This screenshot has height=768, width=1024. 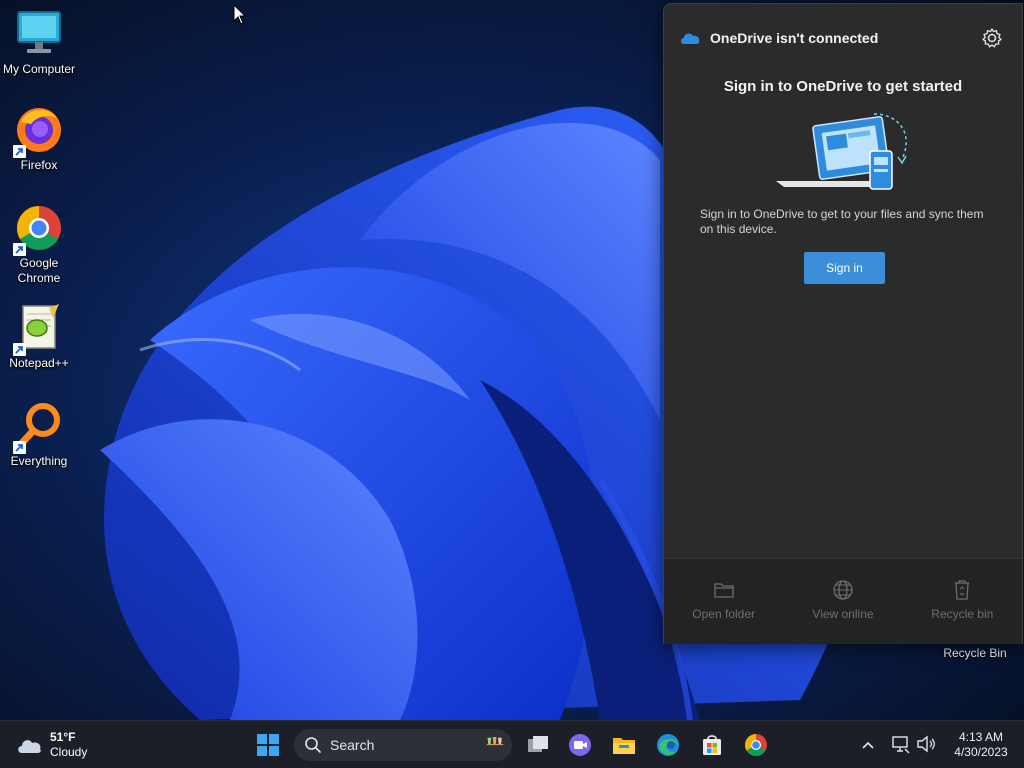 What do you see at coordinates (39, 34) in the screenshot?
I see `monitor-icon` at bounding box center [39, 34].